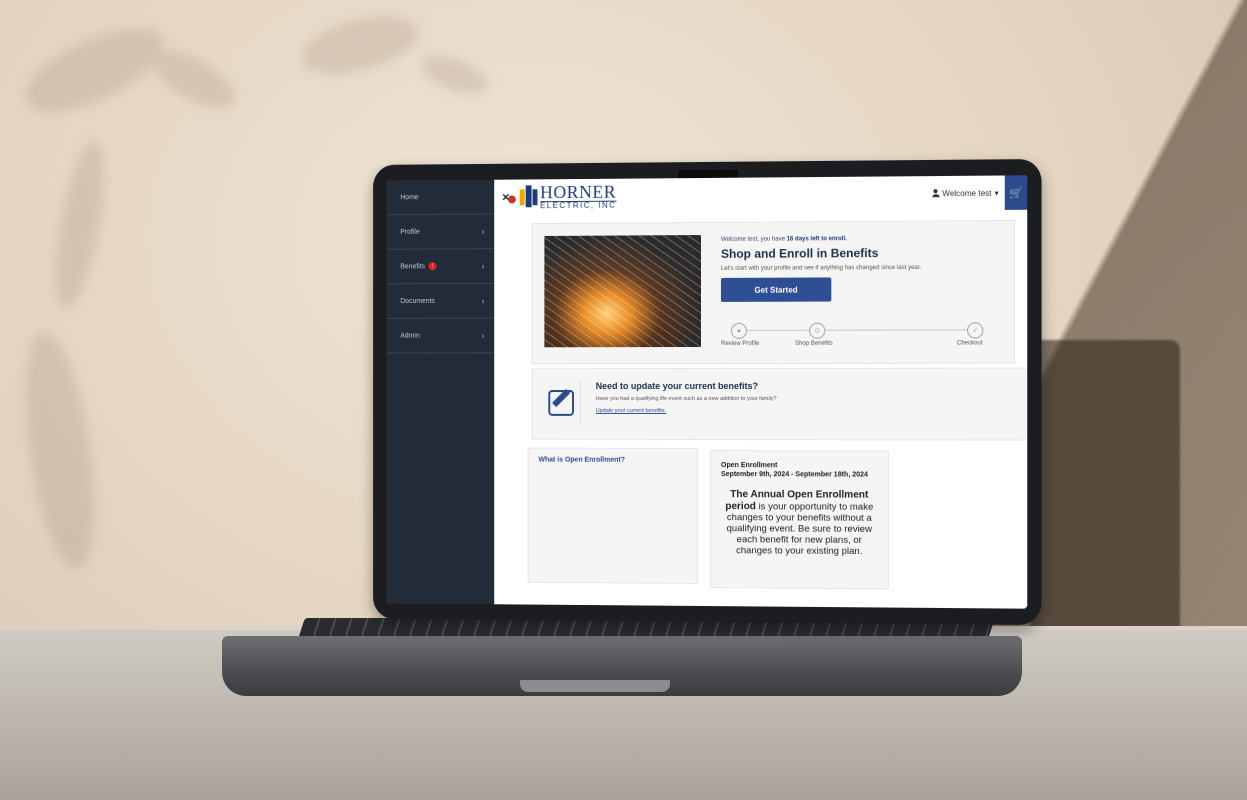 The width and height of the screenshot is (1247, 800). What do you see at coordinates (410, 232) in the screenshot?
I see `sidebar-item-label: Profile` at bounding box center [410, 232].